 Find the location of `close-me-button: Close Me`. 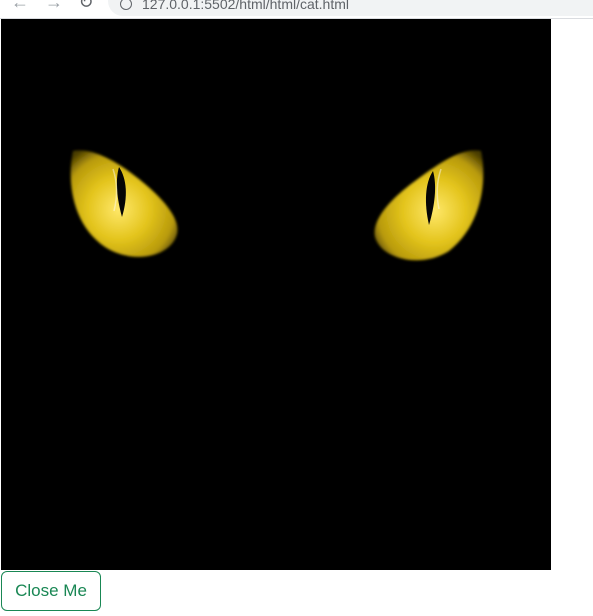

close-me-button: Close Me is located at coordinates (51, 591).